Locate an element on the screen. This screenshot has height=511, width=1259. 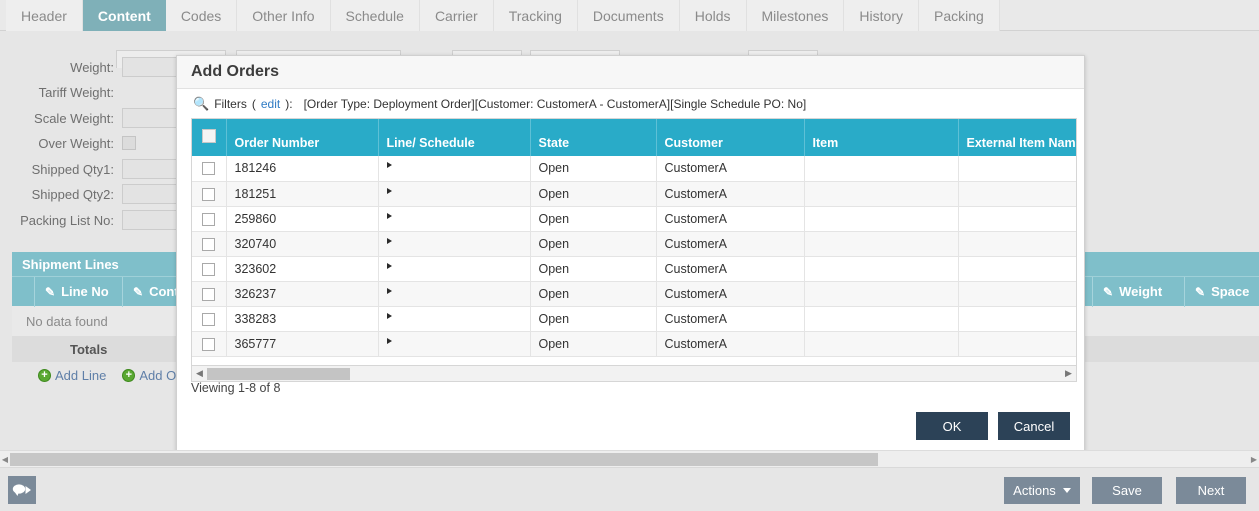
tab-history: History is located at coordinates (881, 15).